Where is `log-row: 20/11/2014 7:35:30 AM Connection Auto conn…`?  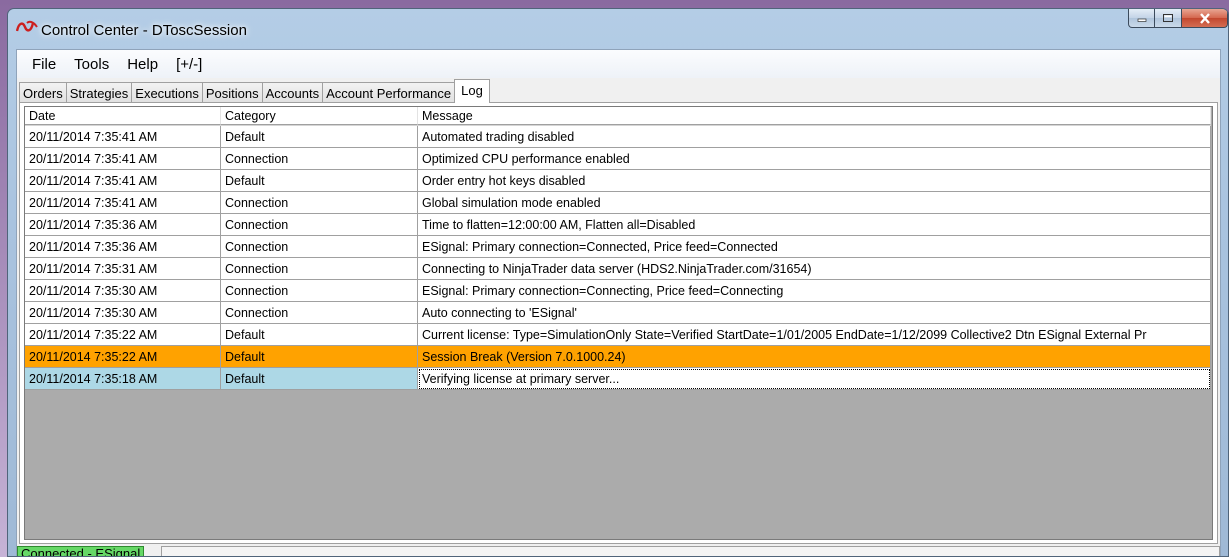
log-row: 20/11/2014 7:35:30 AM Connection Auto conn… is located at coordinates (618, 313).